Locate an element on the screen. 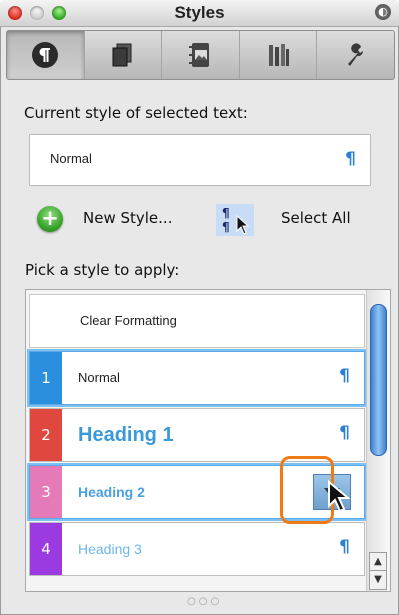  scrollbar-thumb is located at coordinates (378, 380).